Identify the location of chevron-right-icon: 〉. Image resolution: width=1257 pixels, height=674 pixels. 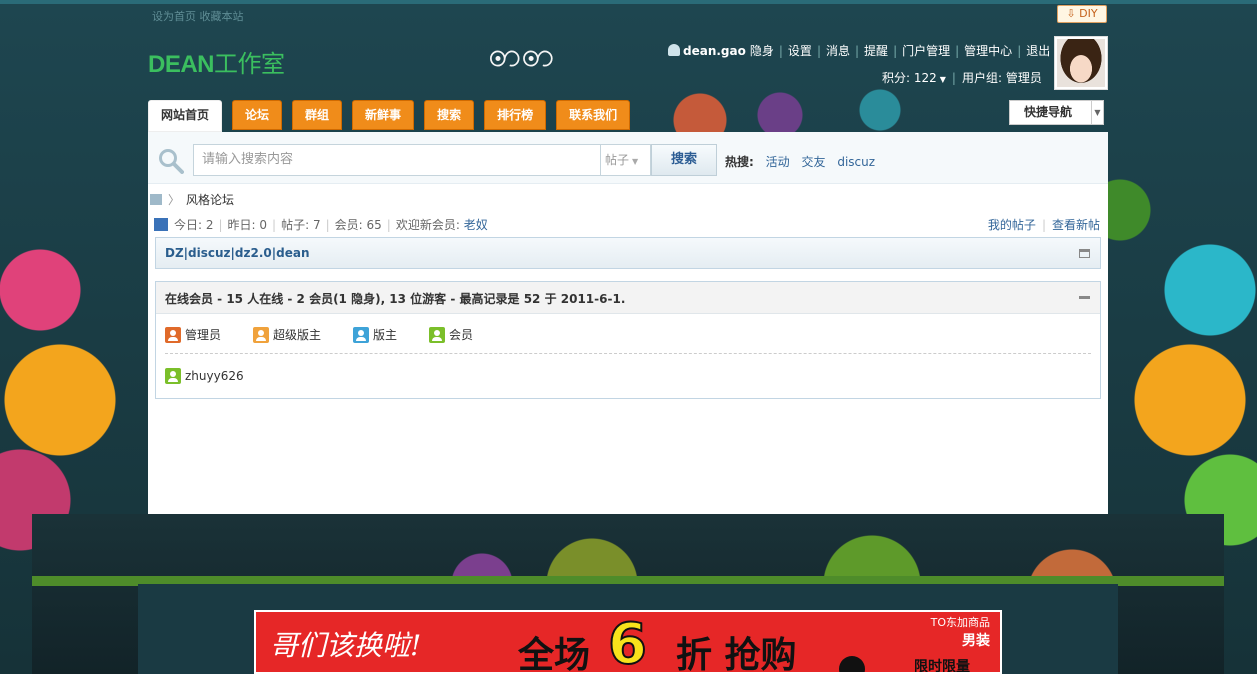
(174, 200).